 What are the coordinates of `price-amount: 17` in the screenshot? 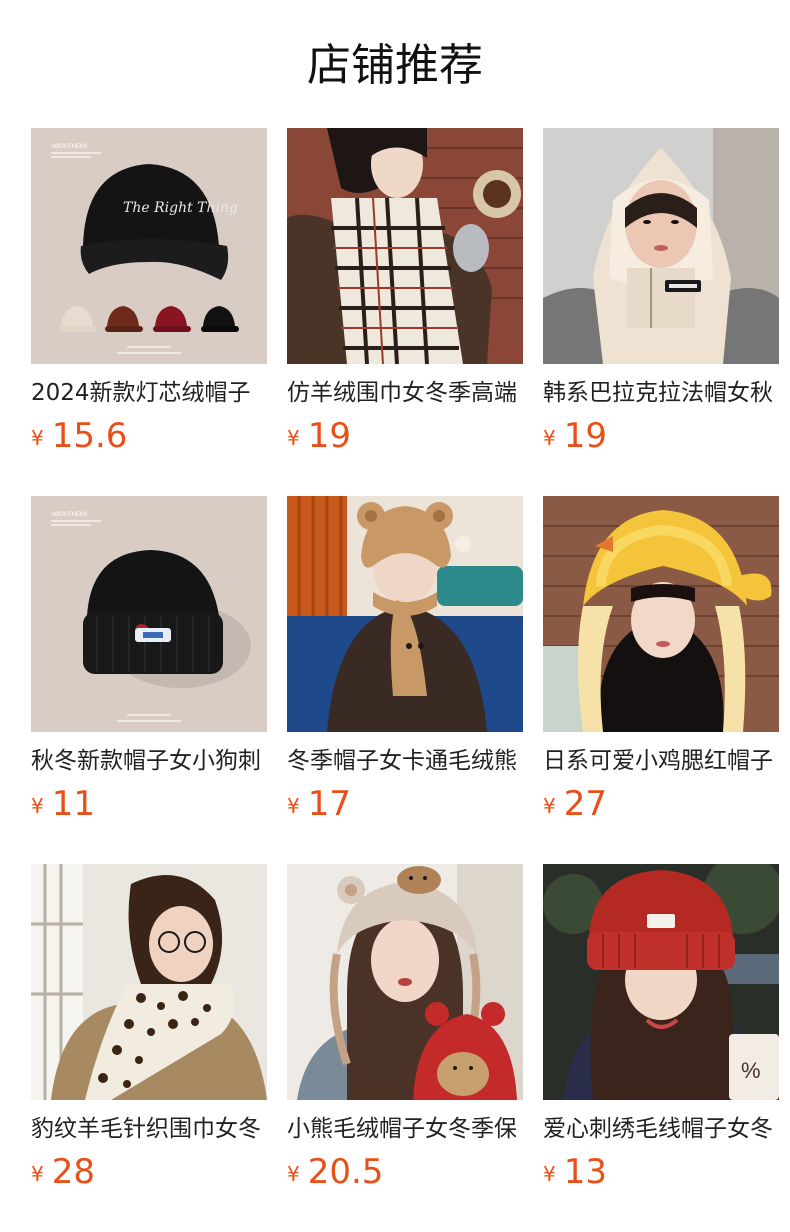 It's located at (329, 804).